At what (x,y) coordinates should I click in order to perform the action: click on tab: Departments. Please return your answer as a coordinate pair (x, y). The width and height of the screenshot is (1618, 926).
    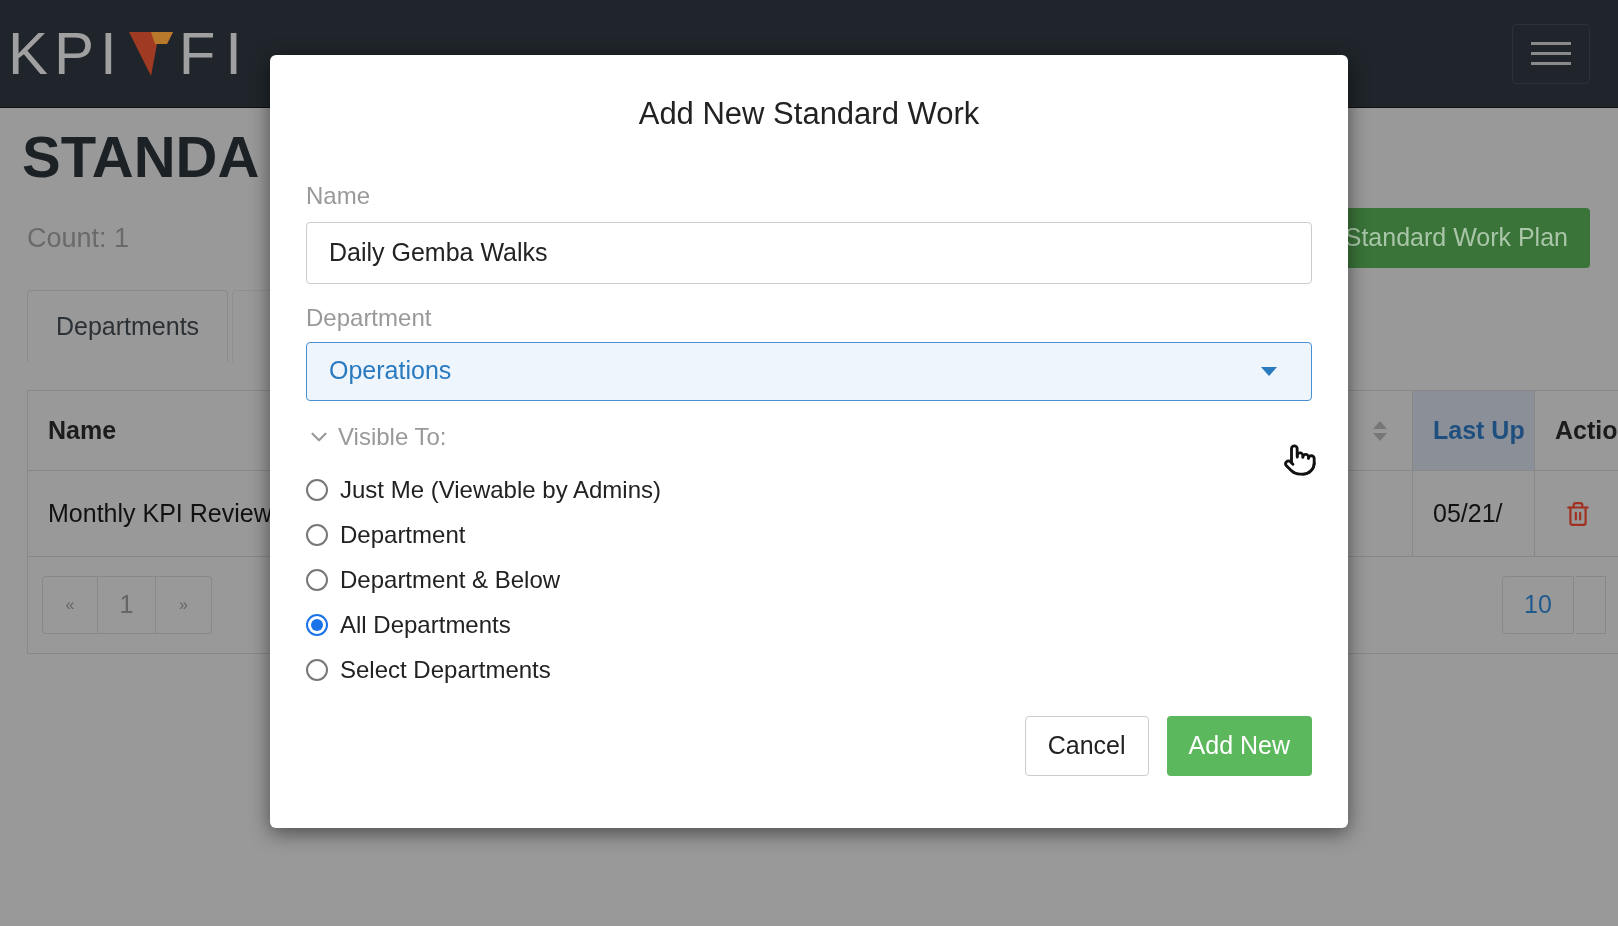
    Looking at the image, I should click on (128, 326).